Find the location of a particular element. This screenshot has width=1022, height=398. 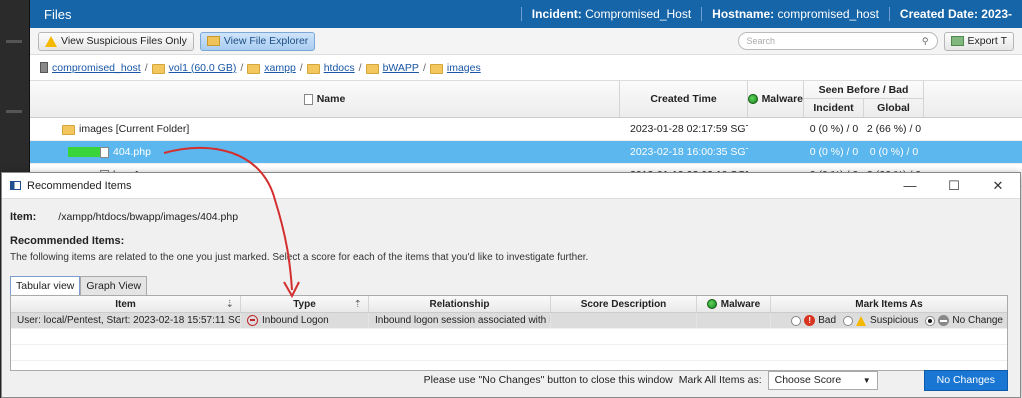

highlight-marker is located at coordinates (84, 152).